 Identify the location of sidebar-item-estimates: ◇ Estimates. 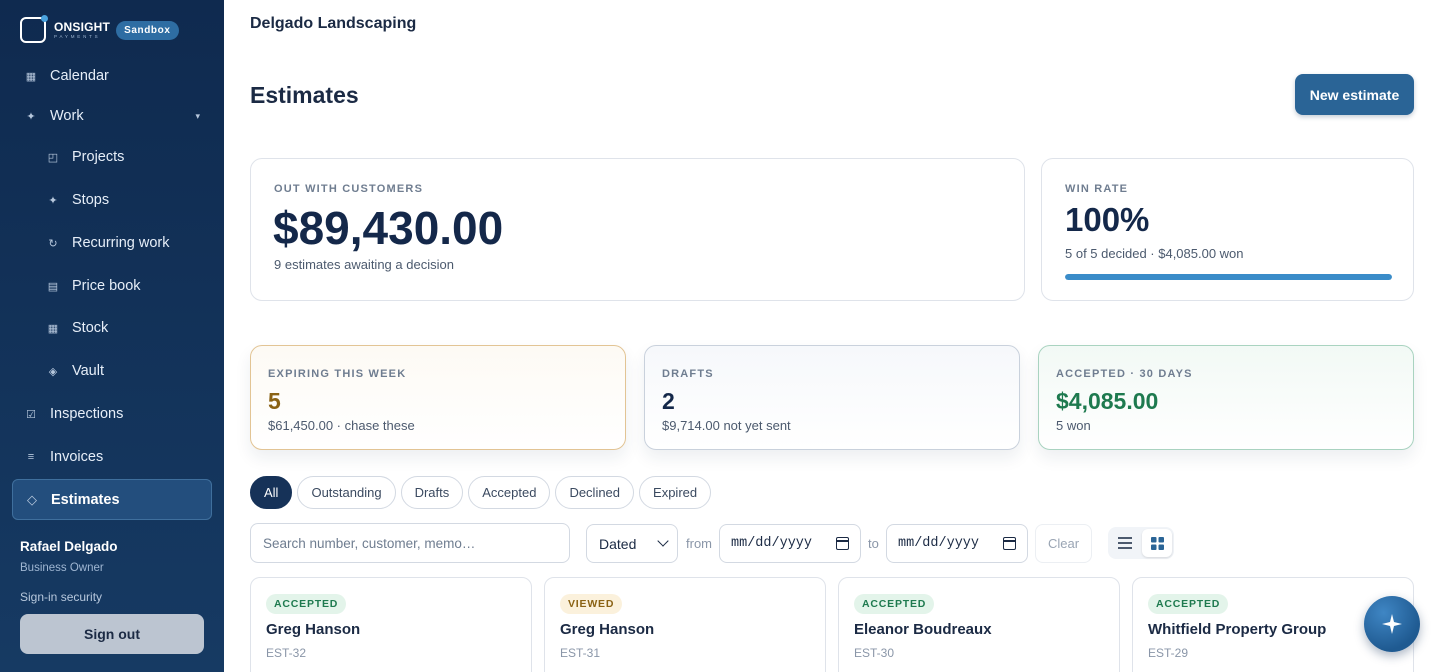
(112, 499).